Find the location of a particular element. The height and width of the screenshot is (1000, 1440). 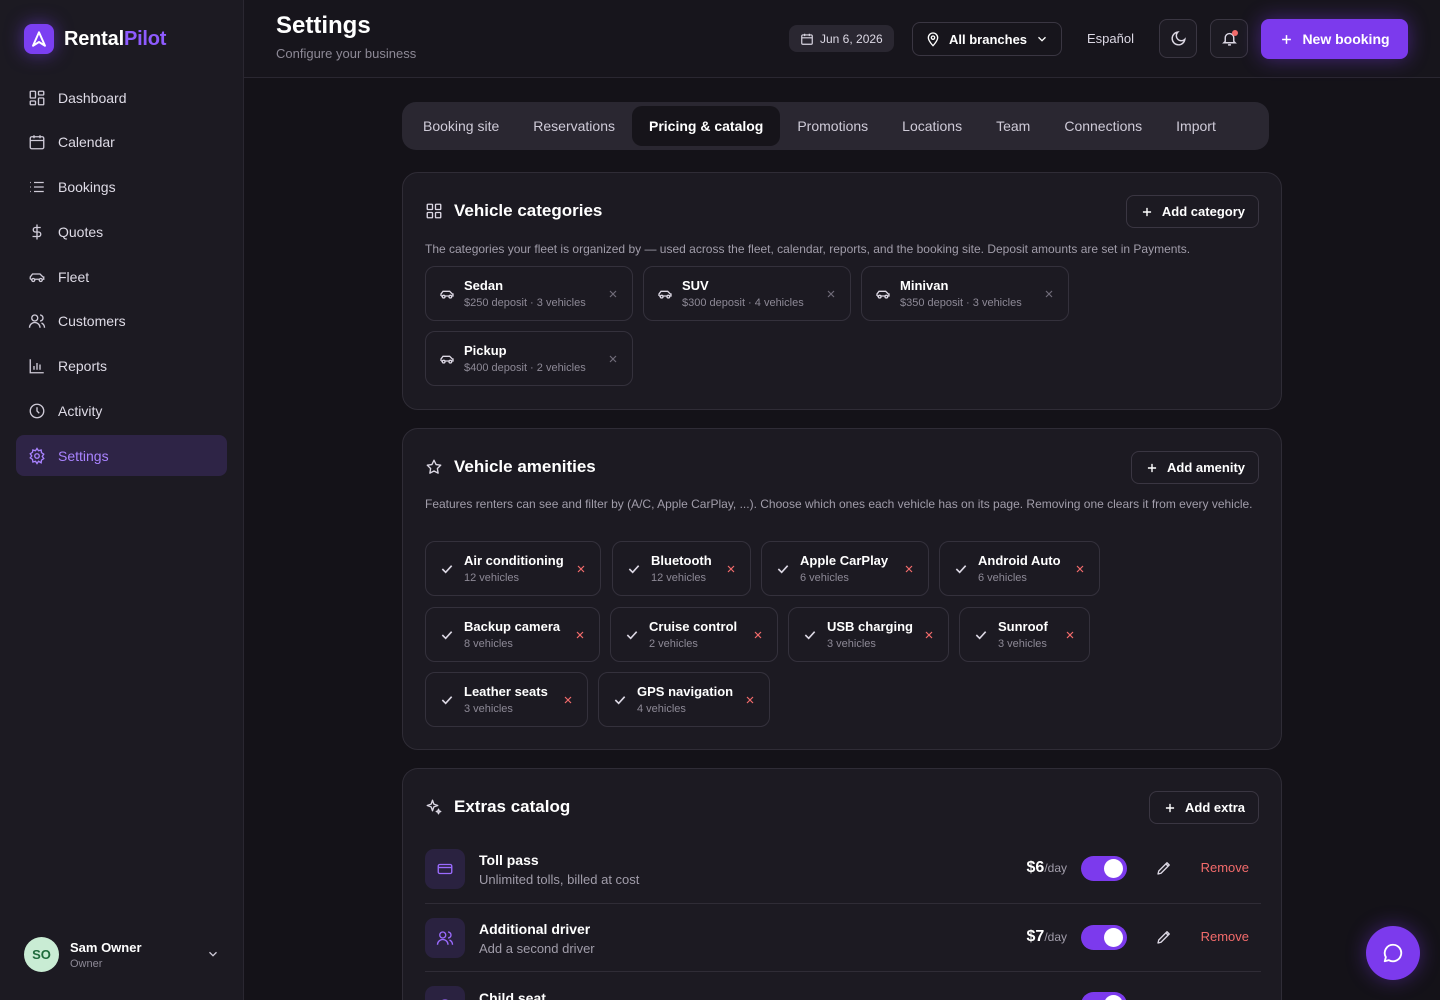

extra-price-unit: /day is located at coordinates (1055, 868).